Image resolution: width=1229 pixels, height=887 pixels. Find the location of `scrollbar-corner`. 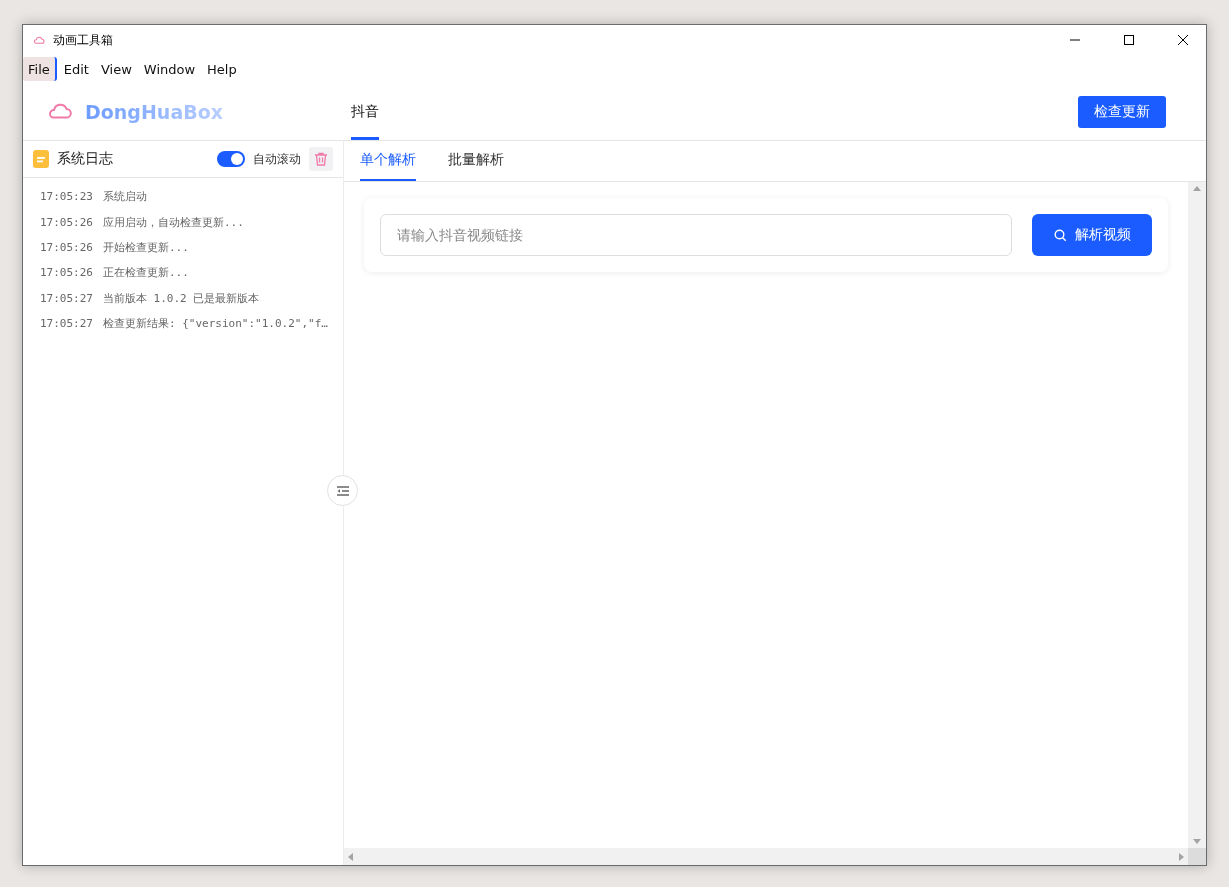

scrollbar-corner is located at coordinates (1197, 856).